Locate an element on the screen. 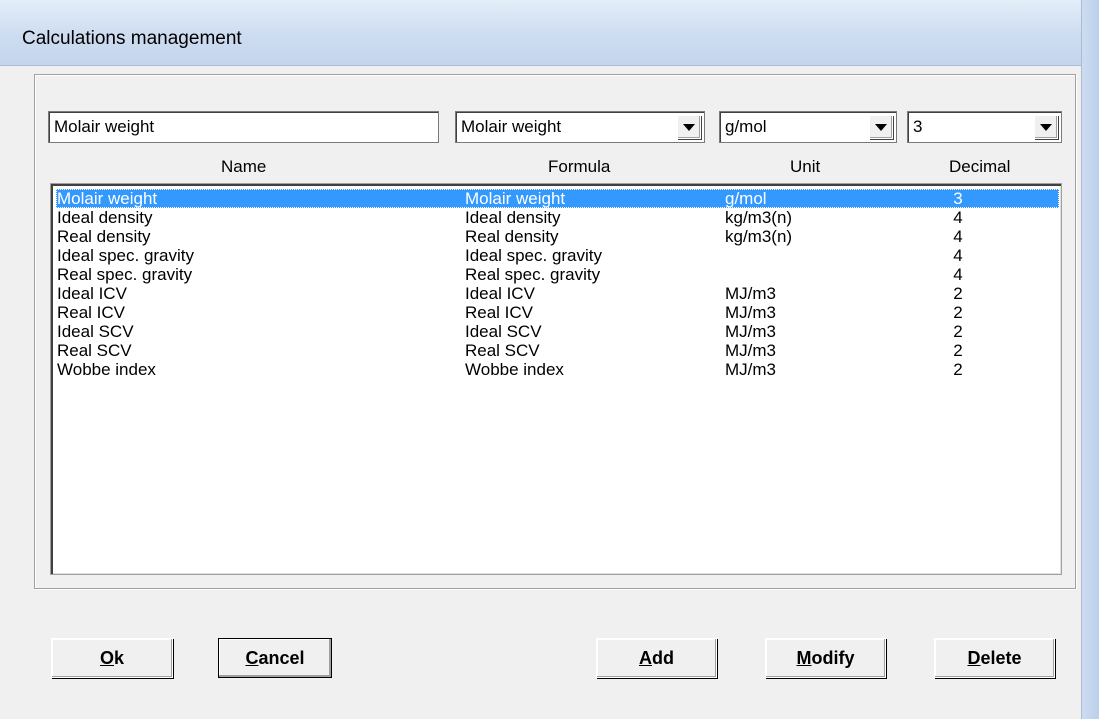 This screenshot has width=1099, height=719. list-item: Wobbe index Wobbe index MJ/m3 2 is located at coordinates (557, 369).